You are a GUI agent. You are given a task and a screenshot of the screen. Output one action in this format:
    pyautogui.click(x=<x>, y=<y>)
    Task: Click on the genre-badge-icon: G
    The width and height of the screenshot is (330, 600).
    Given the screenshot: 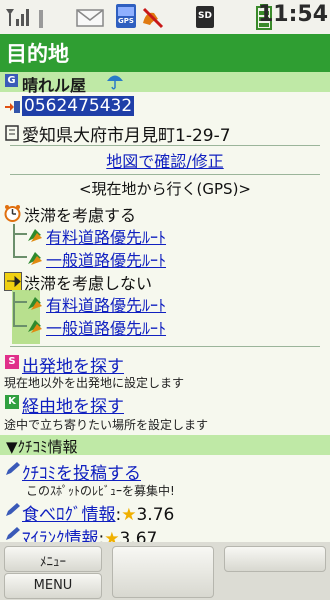 What is the action you would take?
    pyautogui.click(x=11, y=80)
    